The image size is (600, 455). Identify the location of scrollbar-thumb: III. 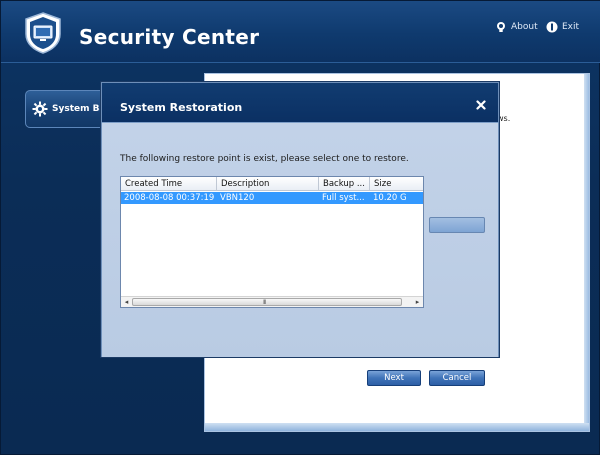
(267, 302).